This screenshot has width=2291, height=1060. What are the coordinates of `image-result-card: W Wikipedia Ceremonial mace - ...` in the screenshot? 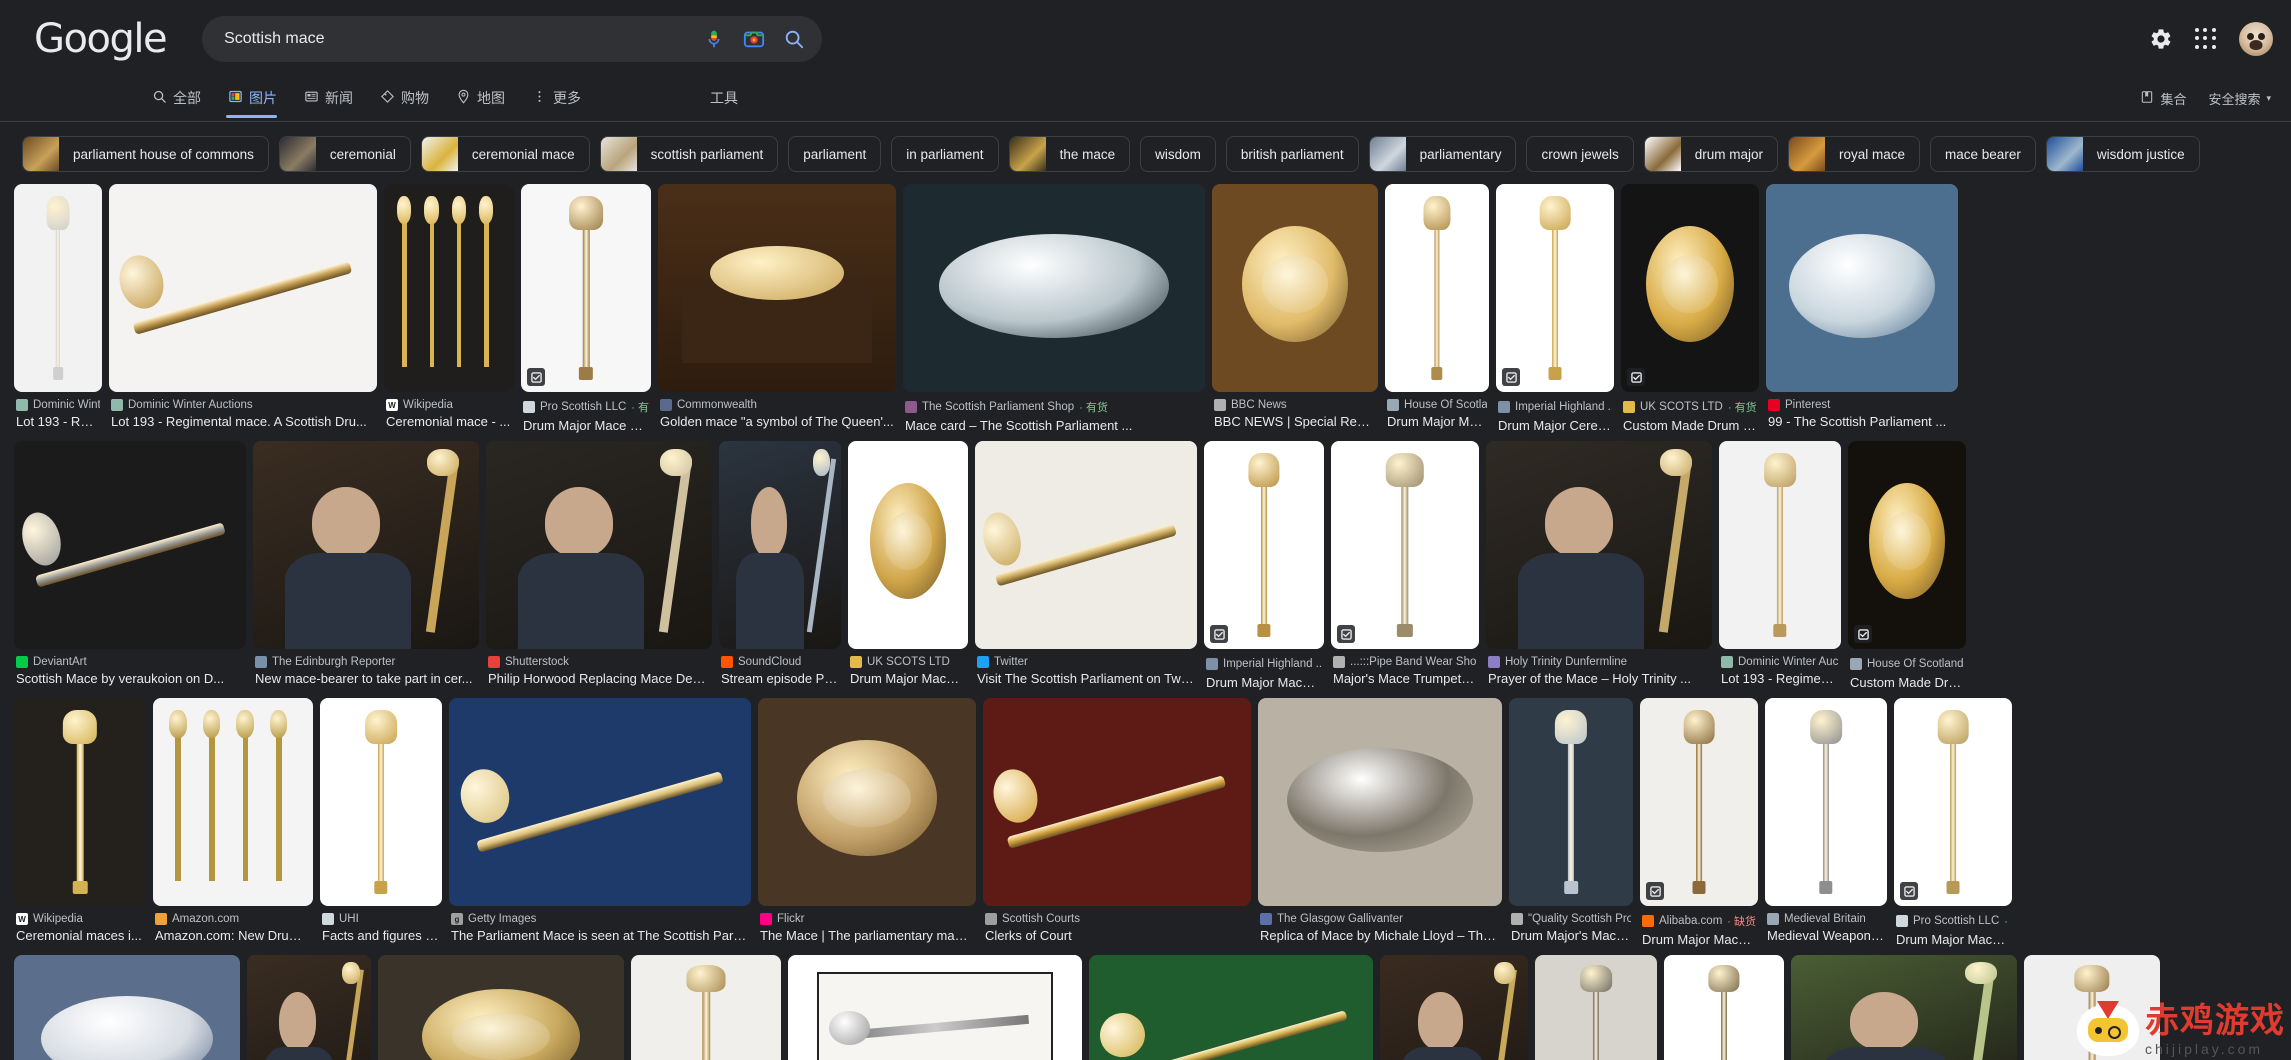 It's located at (449, 307).